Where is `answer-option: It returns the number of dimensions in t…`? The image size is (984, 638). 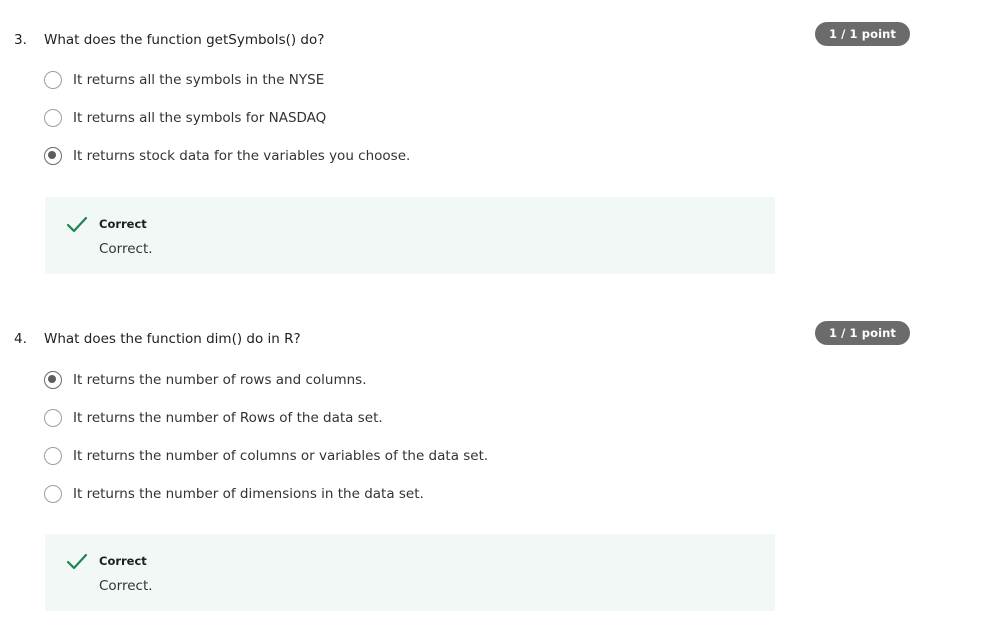
answer-option: It returns the number of dimensions in t… is located at coordinates (234, 494).